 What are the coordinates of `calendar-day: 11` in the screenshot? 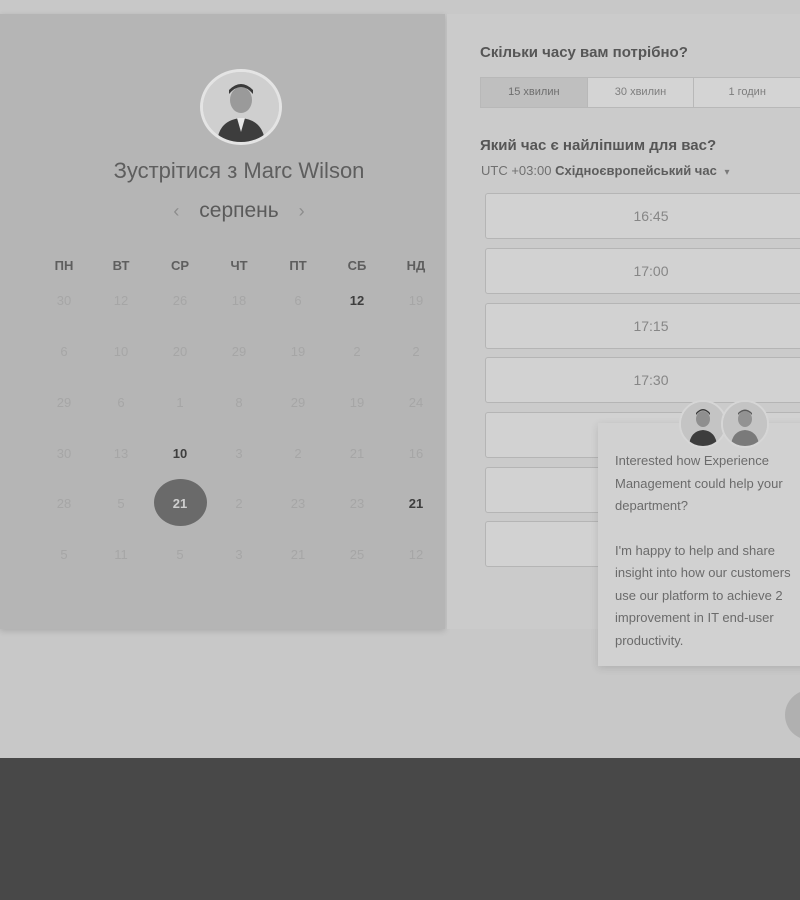 It's located at (121, 554).